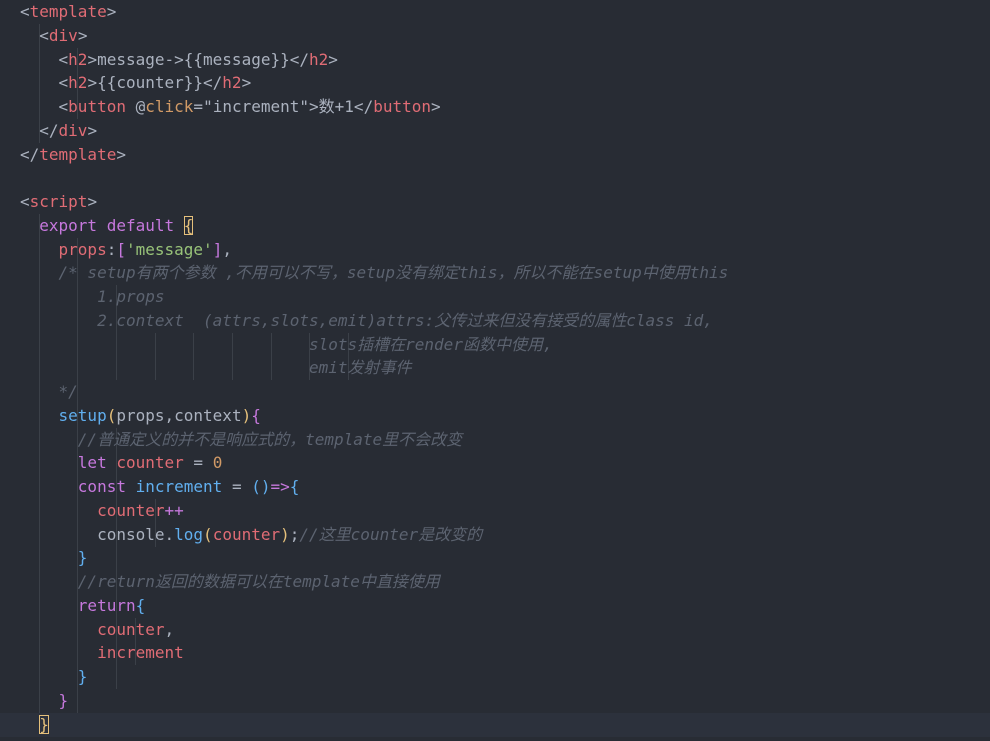 Image resolution: width=990 pixels, height=741 pixels. What do you see at coordinates (68, 391) in the screenshot?
I see `code-text: */` at bounding box center [68, 391].